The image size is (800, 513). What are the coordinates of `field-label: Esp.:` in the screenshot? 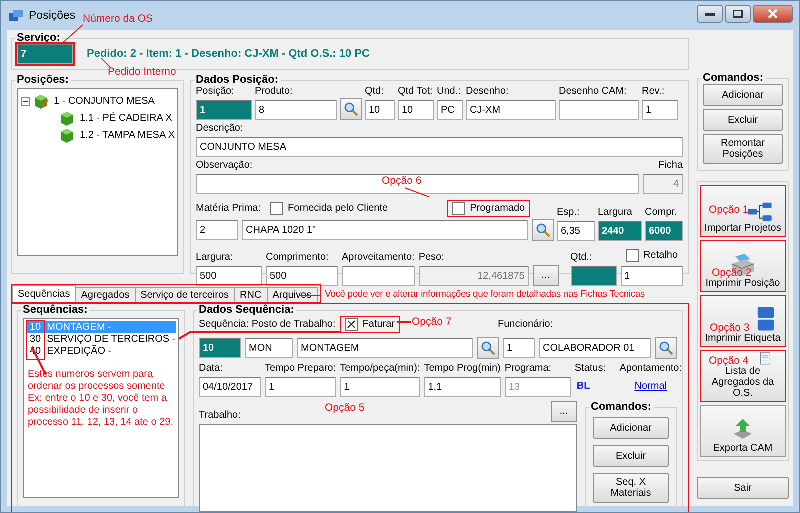 It's located at (569, 213).